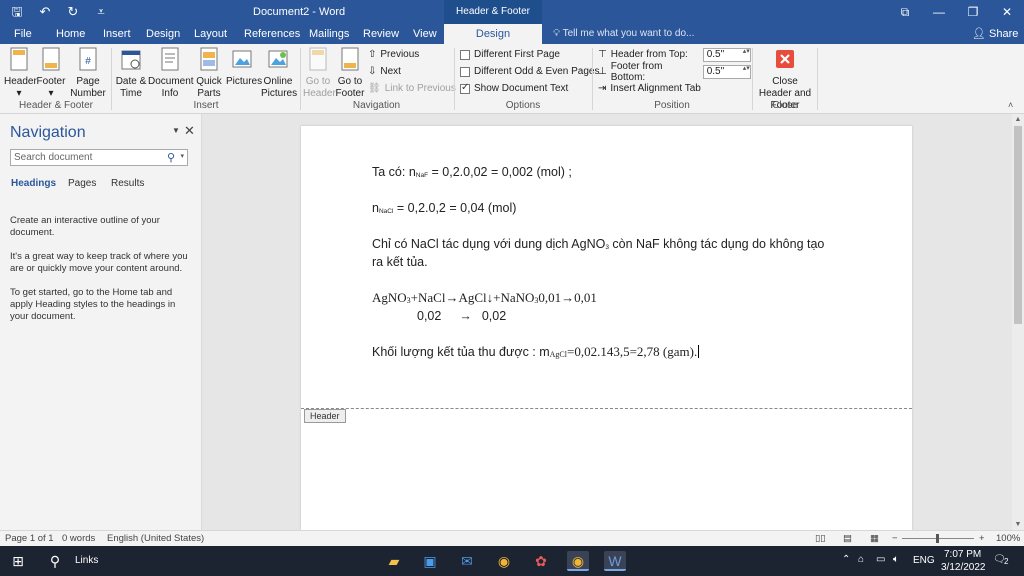 The width and height of the screenshot is (1024, 576). What do you see at coordinates (880, 559) in the screenshot?
I see `battery-icon: ▭` at bounding box center [880, 559].